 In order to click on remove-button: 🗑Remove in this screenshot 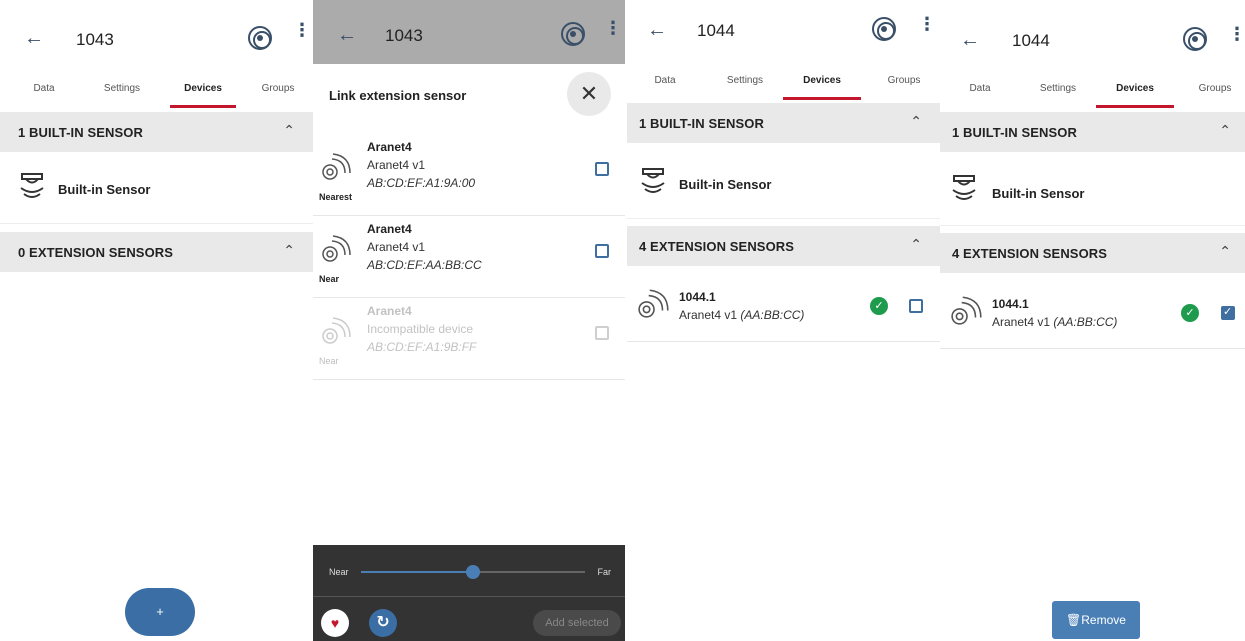, I will do `click(1096, 620)`.